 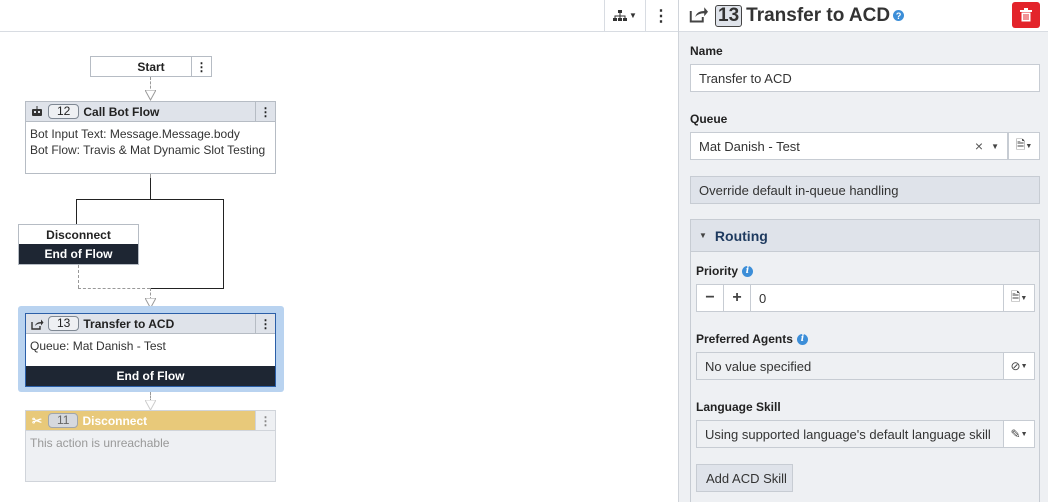 I want to click on no-value-mode-button: ⊘ ▼, so click(x=1019, y=366).